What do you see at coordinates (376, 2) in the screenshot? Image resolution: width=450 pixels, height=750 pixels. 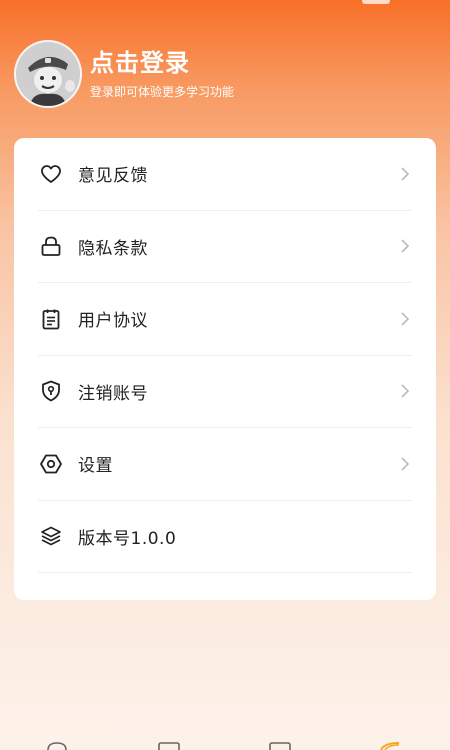 I see `status-bar-fragment` at bounding box center [376, 2].